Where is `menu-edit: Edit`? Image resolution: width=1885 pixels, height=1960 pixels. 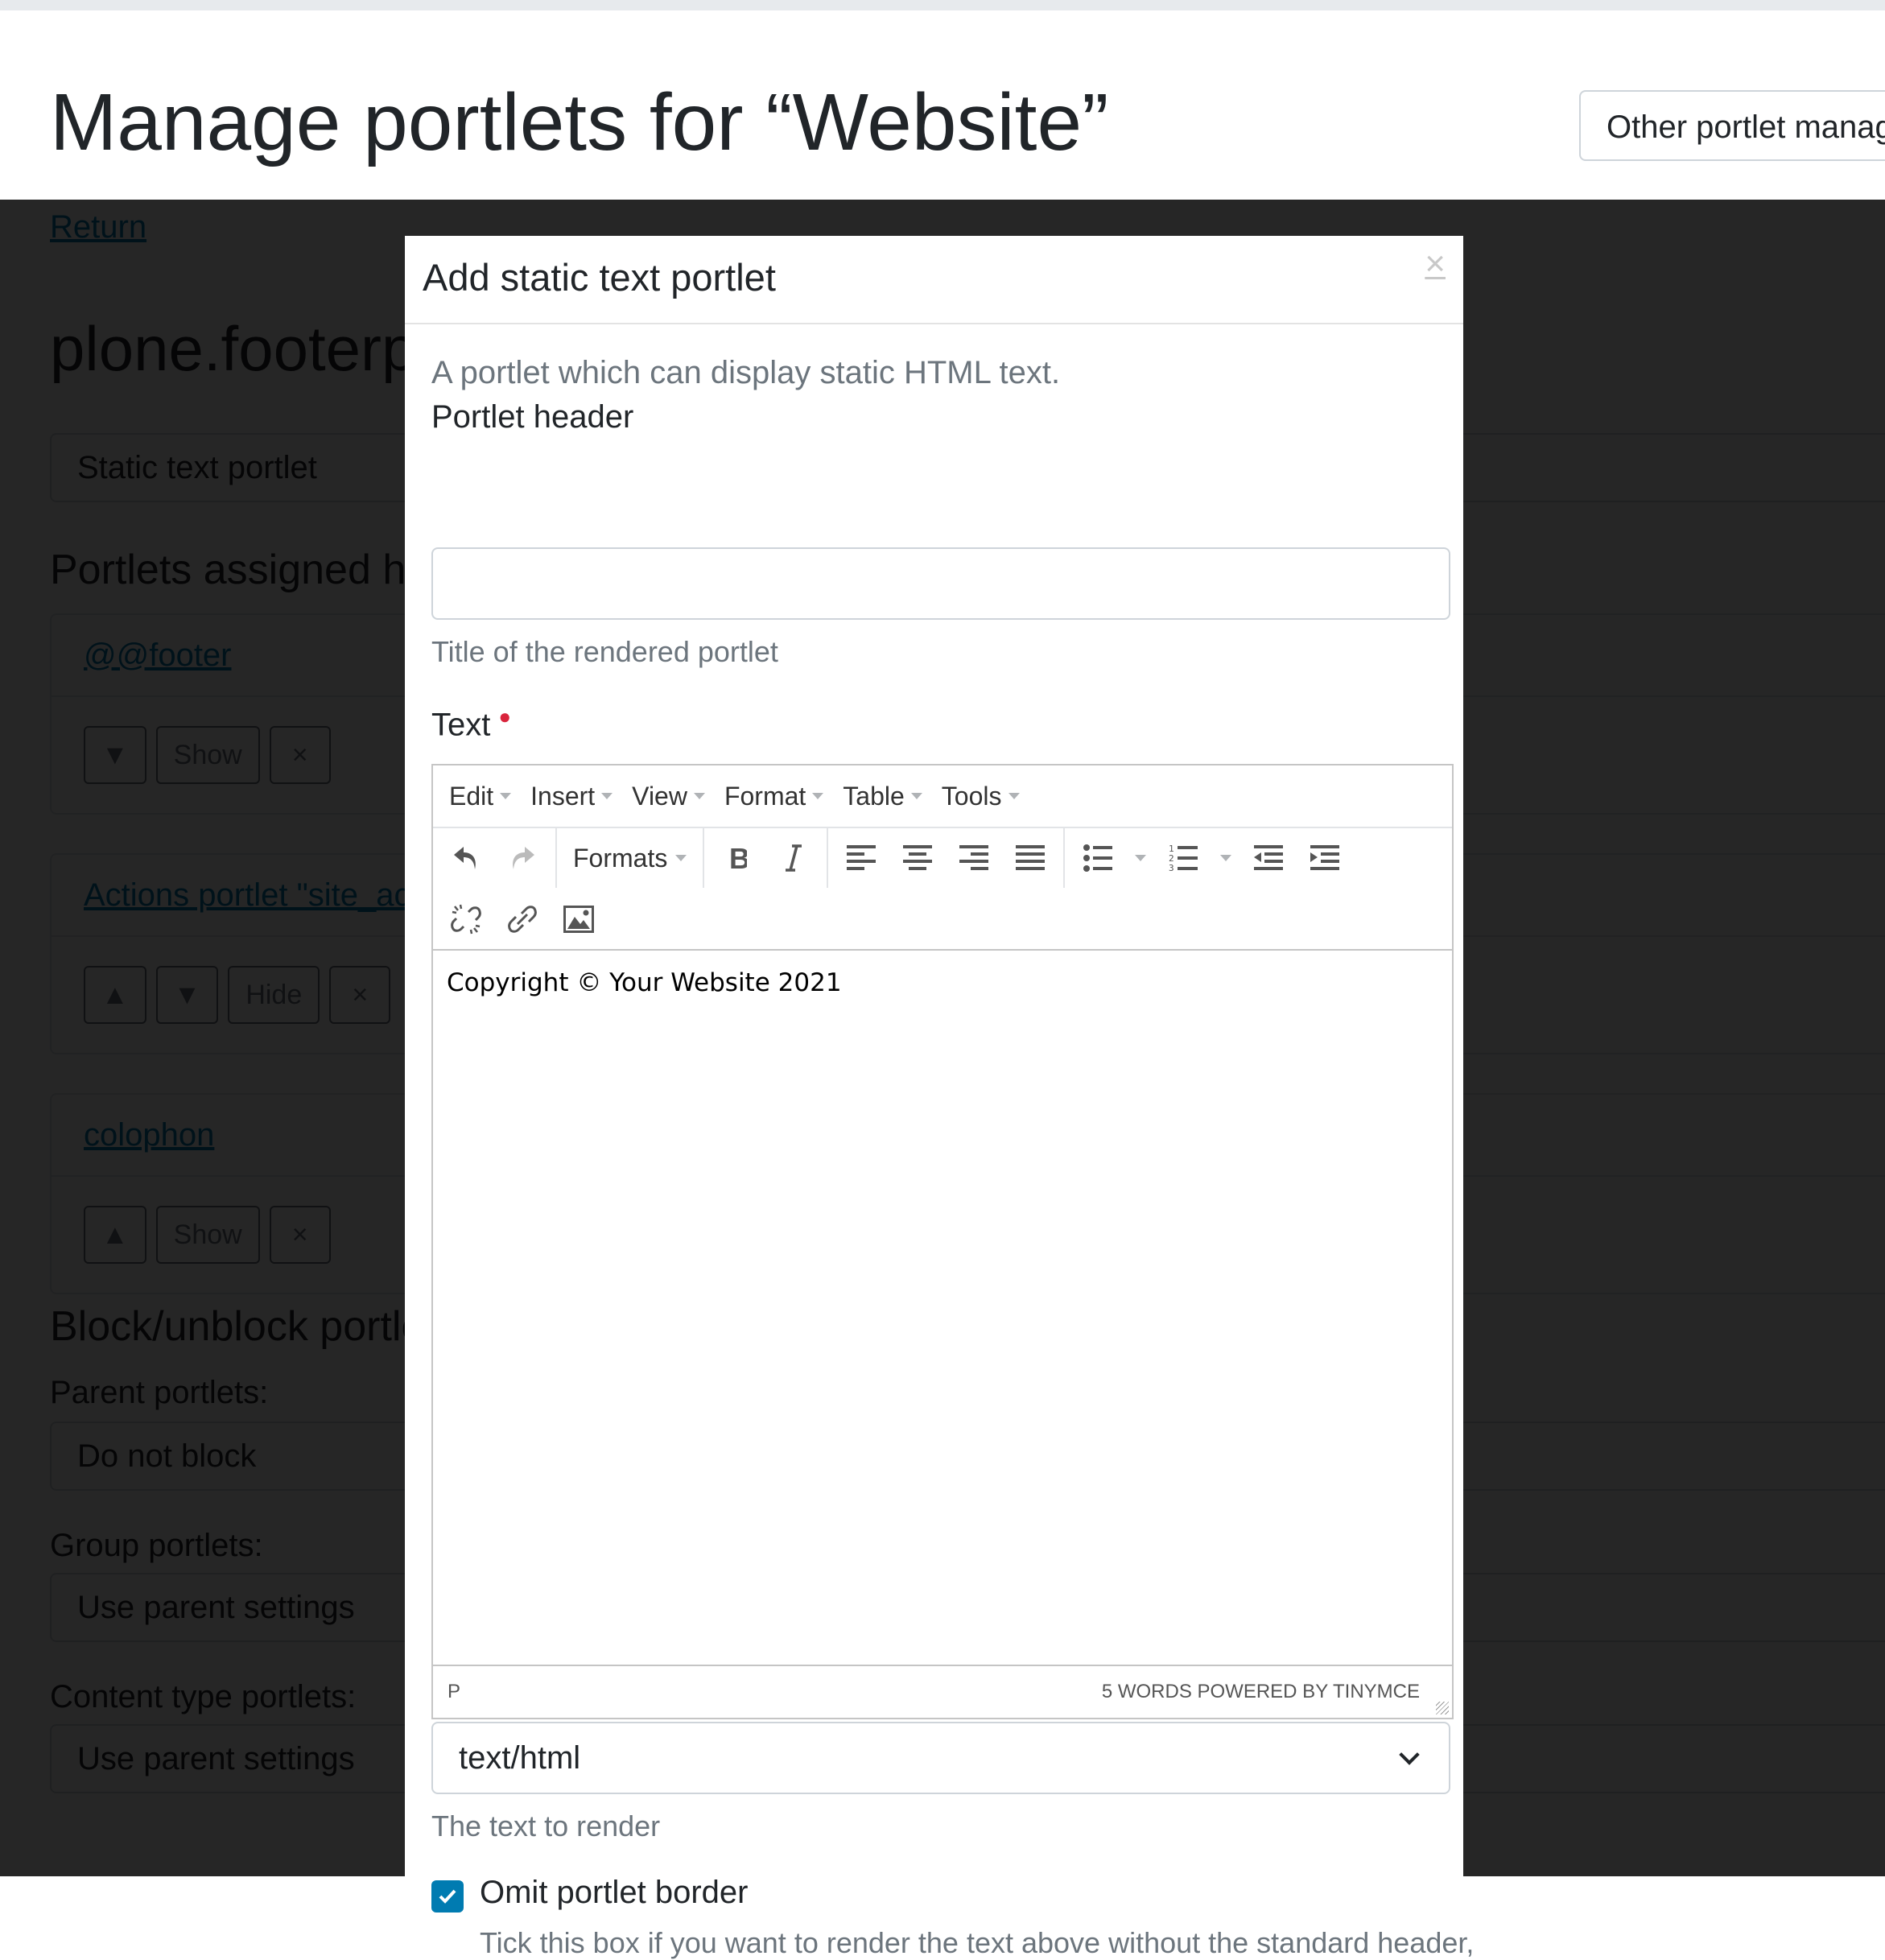
menu-edit: Edit is located at coordinates (480, 796).